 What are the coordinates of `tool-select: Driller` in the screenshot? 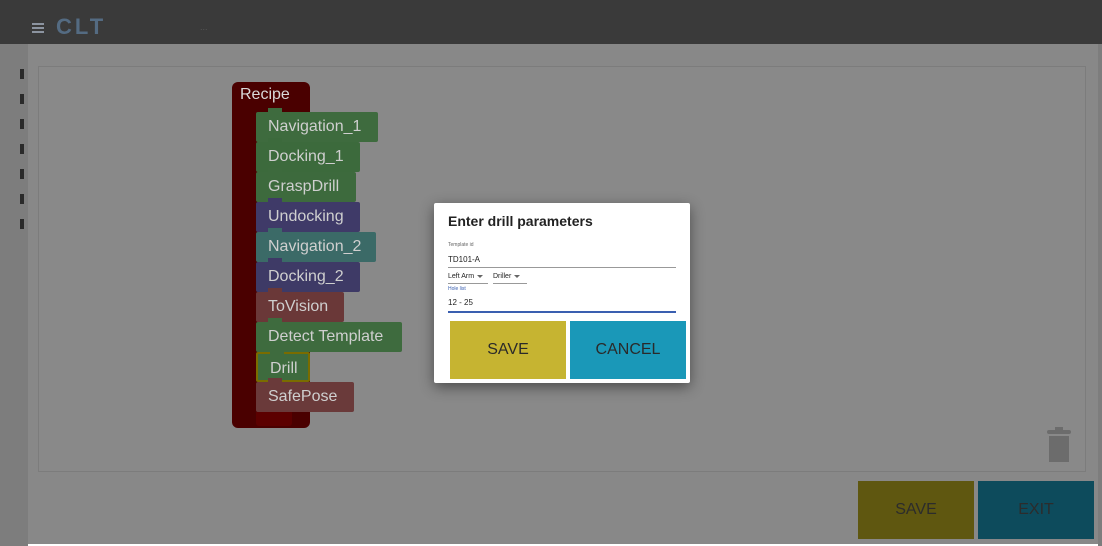 It's located at (507, 276).